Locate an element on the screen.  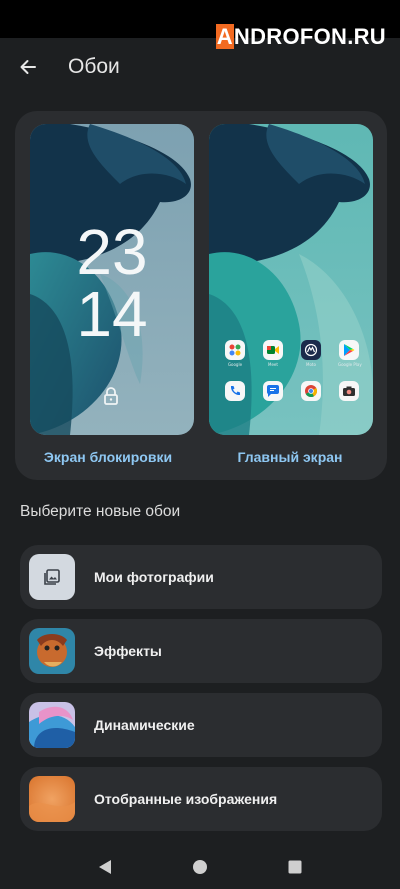
home-screen-preview: Google Meet Moto Google Play is located at coordinates (291, 279).